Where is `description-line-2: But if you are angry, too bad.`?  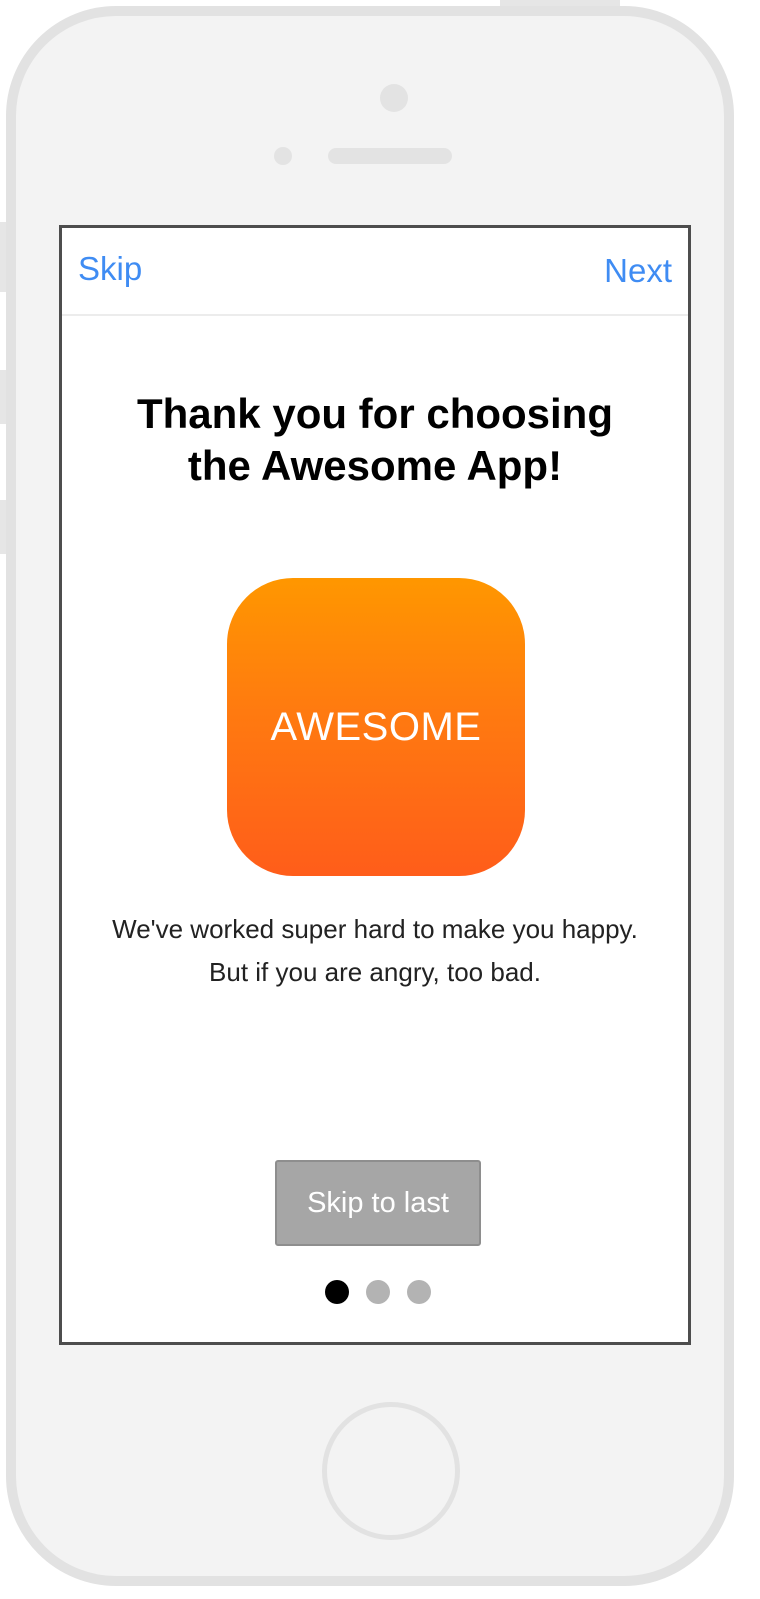
description-line-2: But if you are angry, too bad. is located at coordinates (375, 972).